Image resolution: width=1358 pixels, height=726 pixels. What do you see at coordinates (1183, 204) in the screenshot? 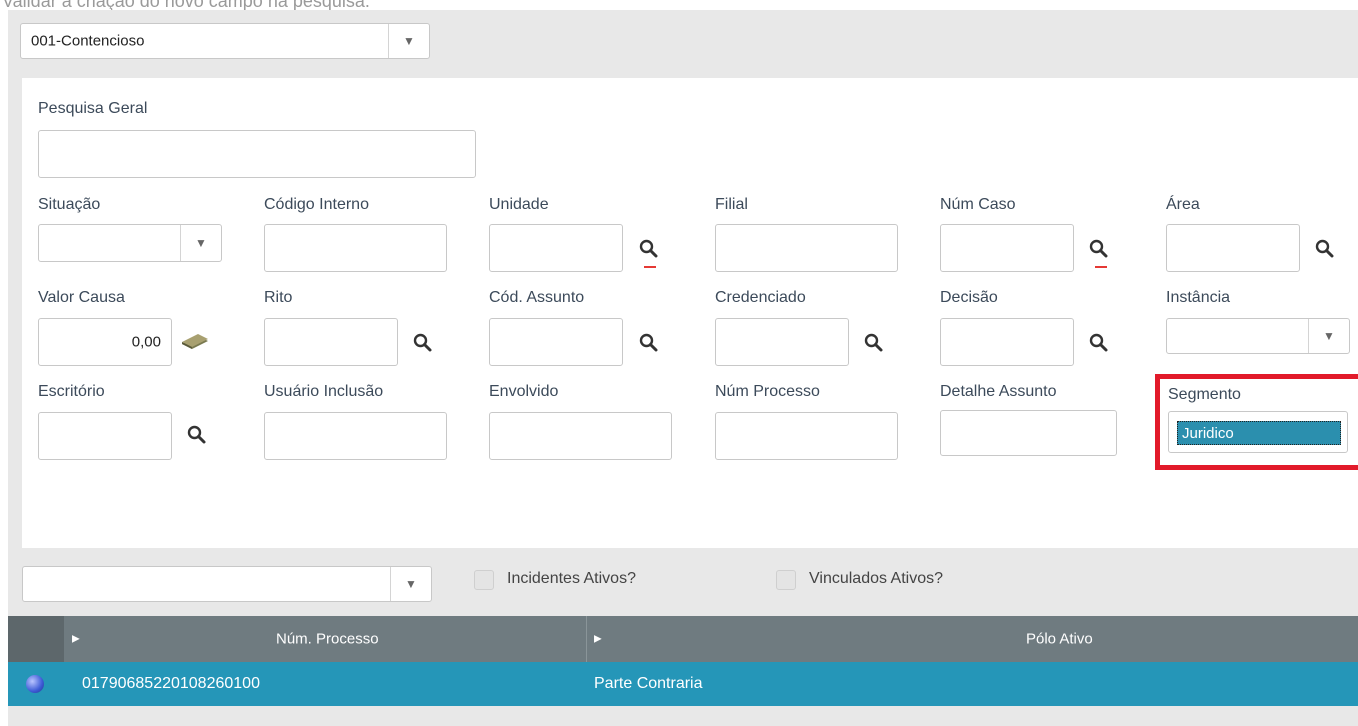
I see `area-label: Área` at bounding box center [1183, 204].